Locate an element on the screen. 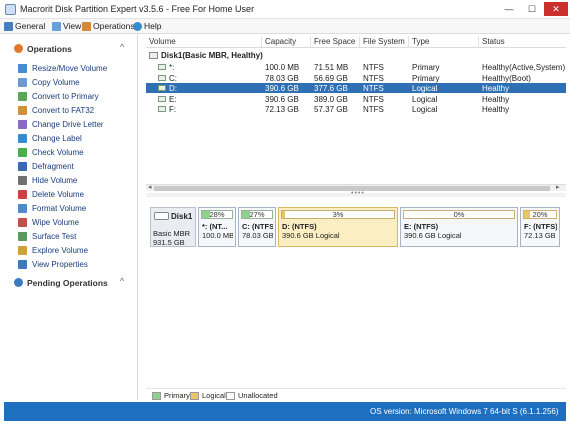 The image size is (570, 425). legend-primary: Primary is located at coordinates (171, 395).